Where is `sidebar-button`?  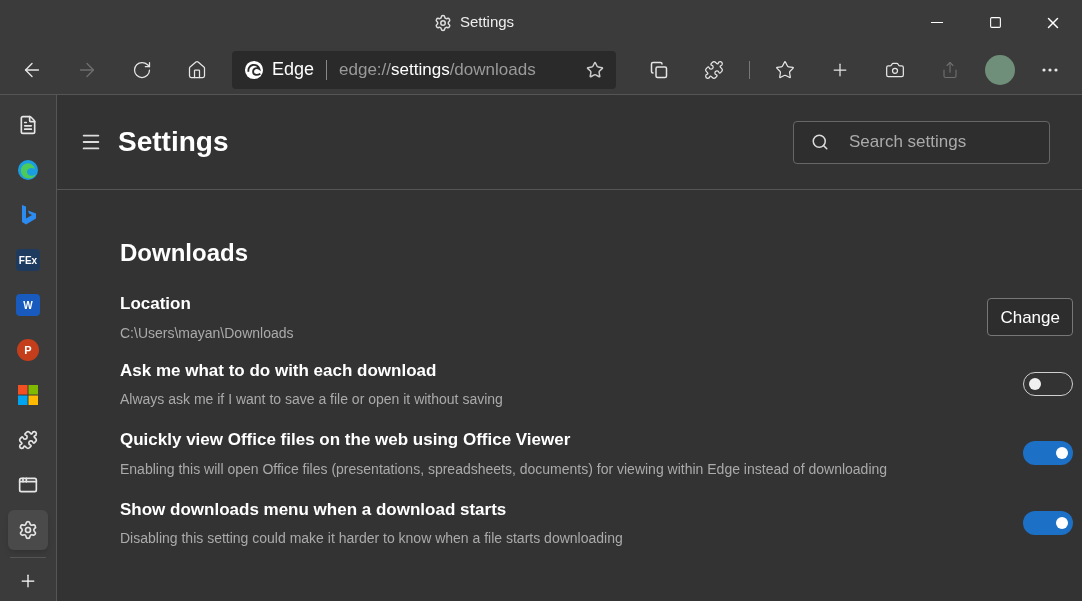
sidebar-button is located at coordinates (28, 530).